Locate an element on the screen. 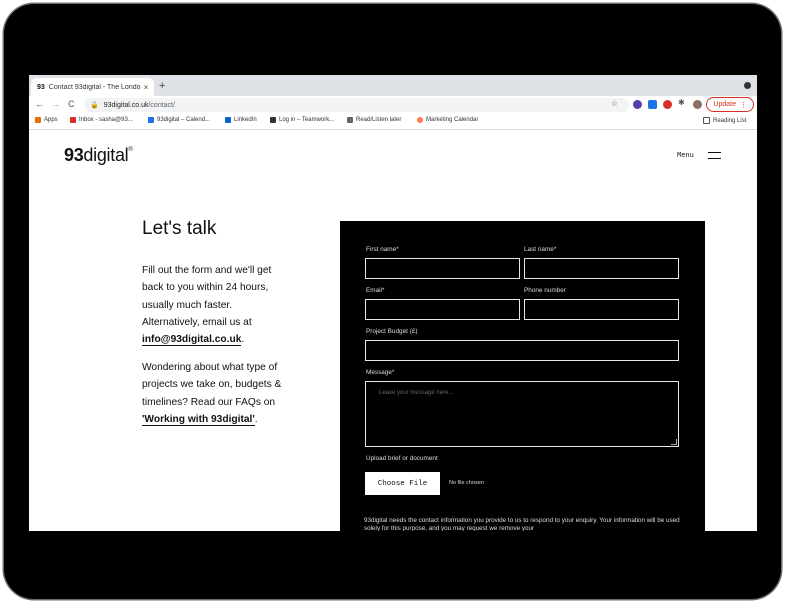 This screenshot has width=786, height=603. close-tab-icon: × is located at coordinates (146, 87).